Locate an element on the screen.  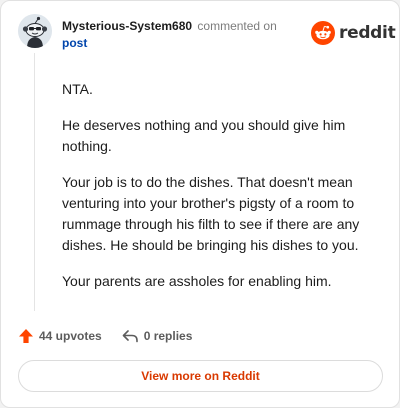
view-more-button: View more on Reddit is located at coordinates (200, 376).